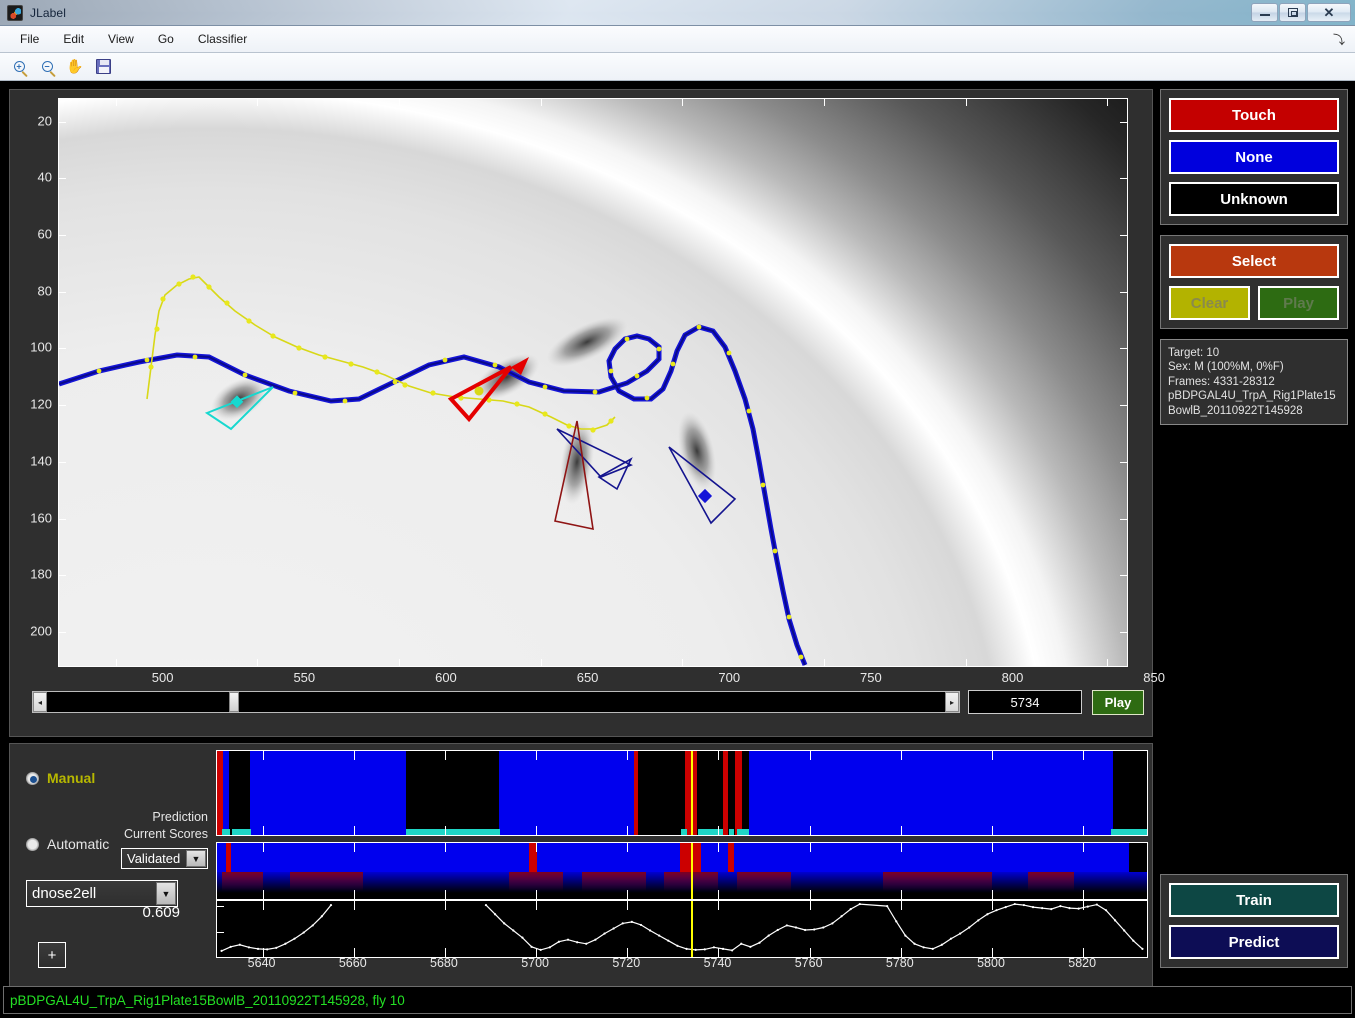  What do you see at coordinates (166, 893) in the screenshot?
I see `behavior-dropdown-arrow-icon: ▼` at bounding box center [166, 893].